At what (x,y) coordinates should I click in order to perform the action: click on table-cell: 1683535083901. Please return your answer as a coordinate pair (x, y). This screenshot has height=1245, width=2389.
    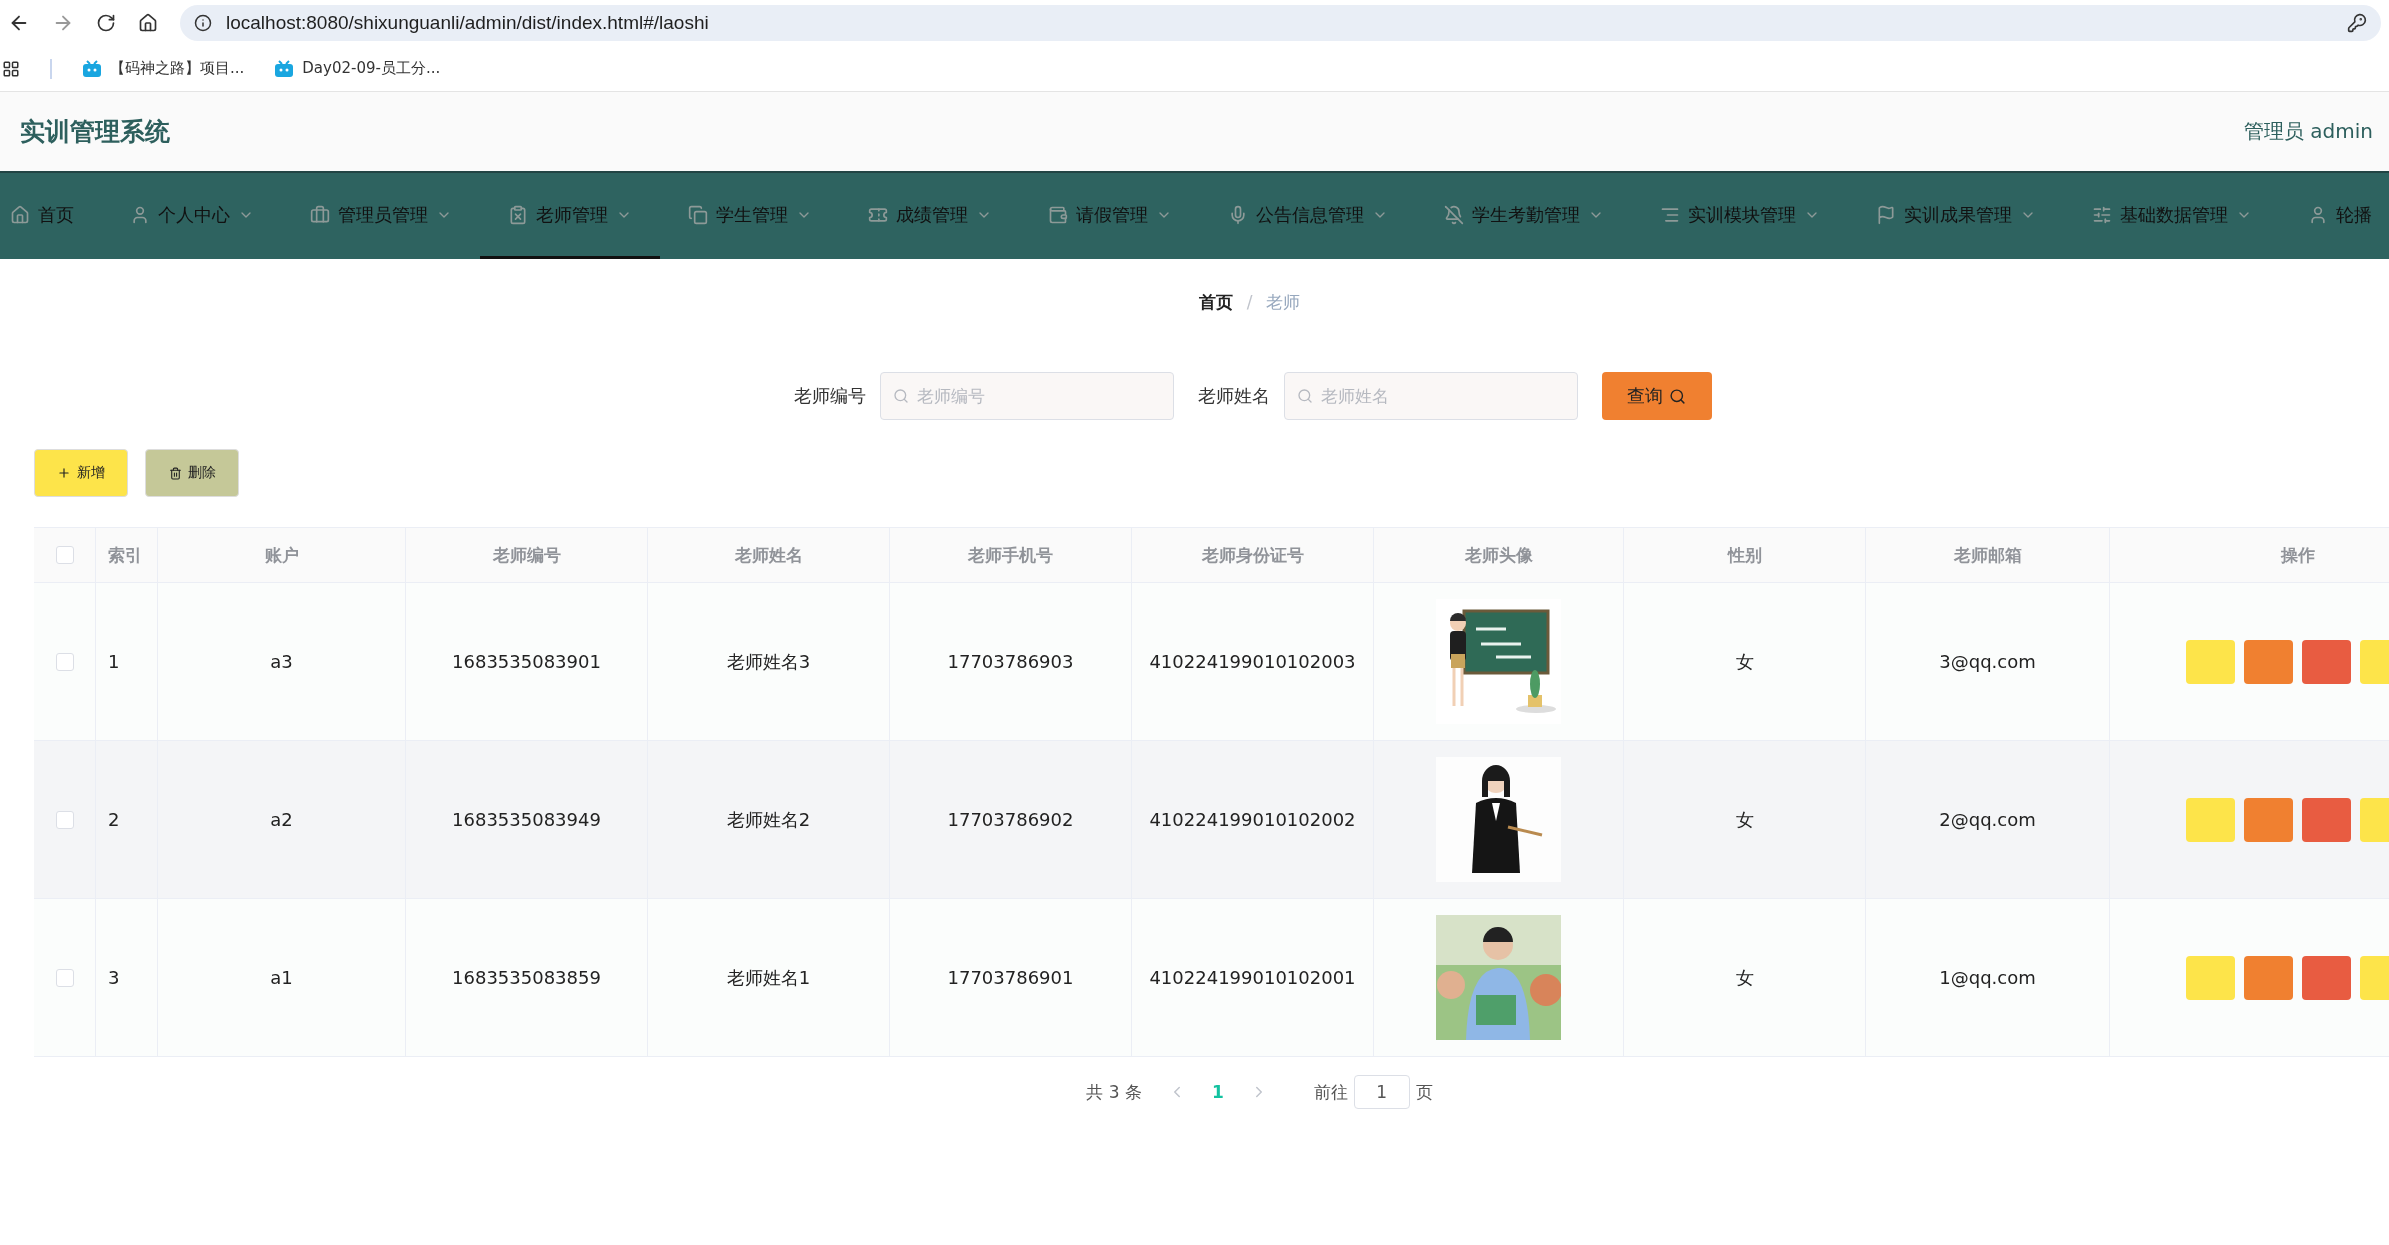
    Looking at the image, I should click on (526, 661).